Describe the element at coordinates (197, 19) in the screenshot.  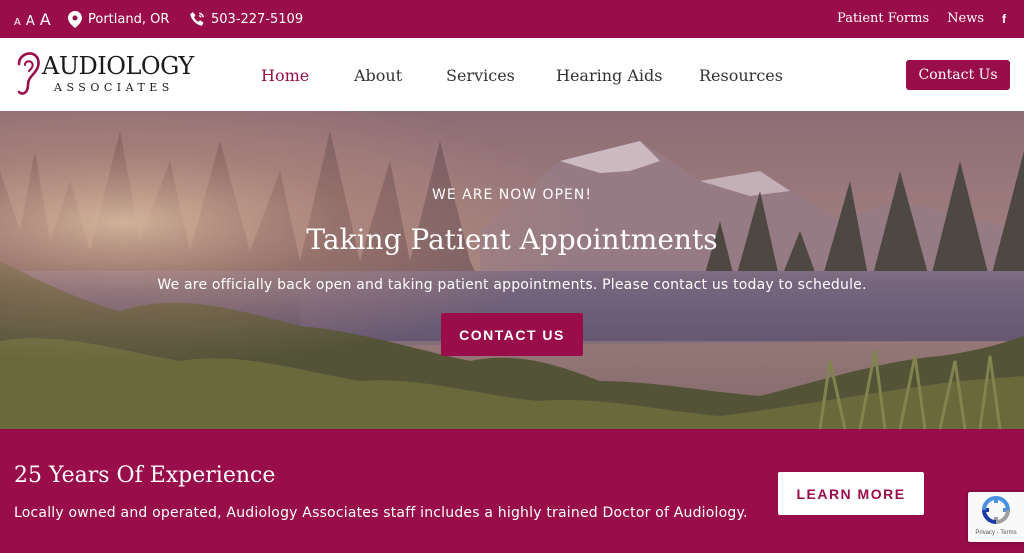
I see `phone-icon` at that location.